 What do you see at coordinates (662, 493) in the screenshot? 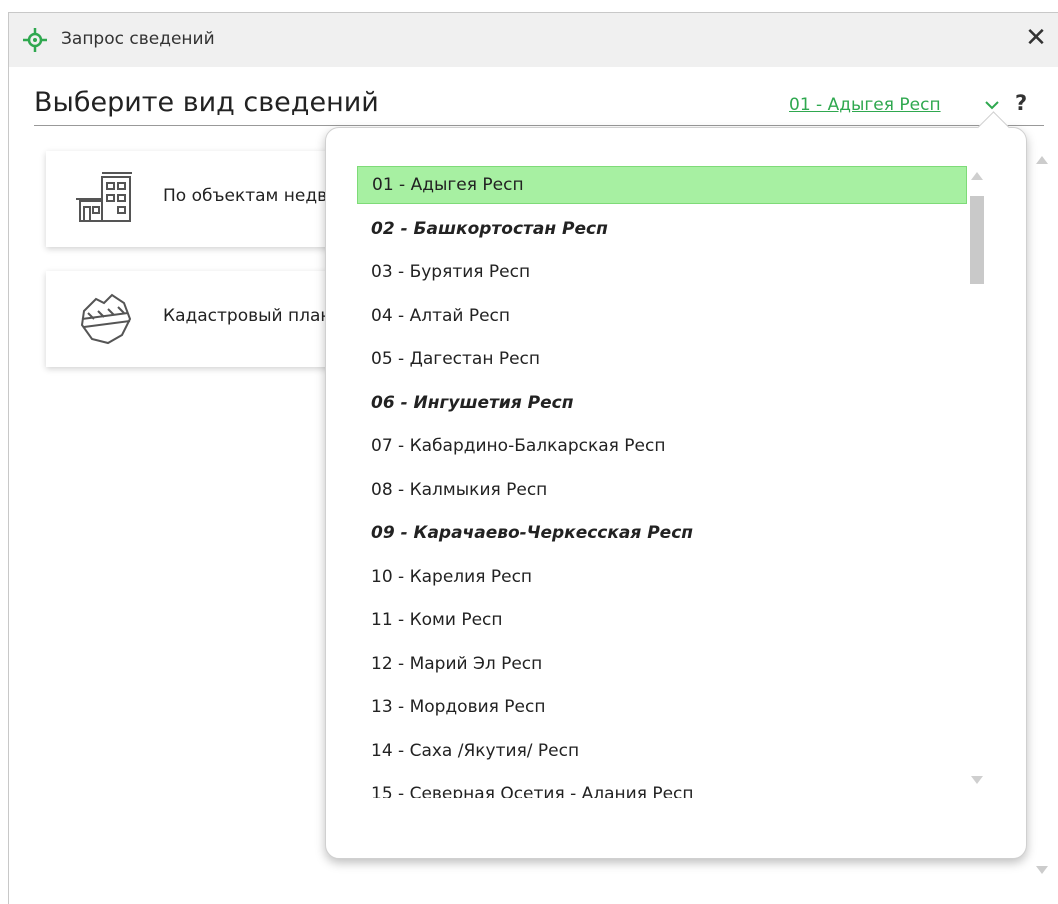
I see `list-item: 08 - Калмыкия Респ` at bounding box center [662, 493].